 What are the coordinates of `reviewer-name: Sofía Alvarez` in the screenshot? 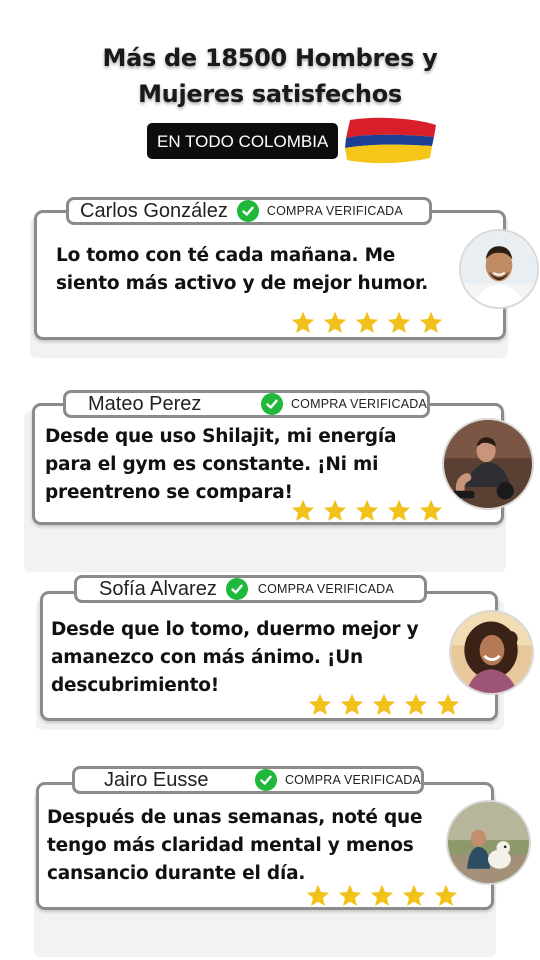 It's located at (158, 588).